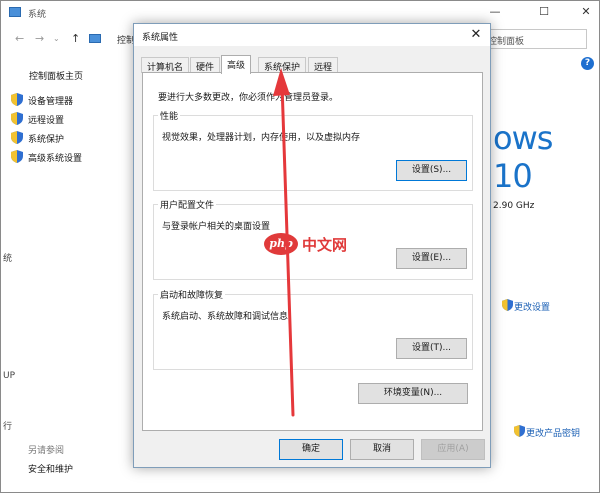  What do you see at coordinates (169, 115) in the screenshot?
I see `group-title: 性能` at bounding box center [169, 115].